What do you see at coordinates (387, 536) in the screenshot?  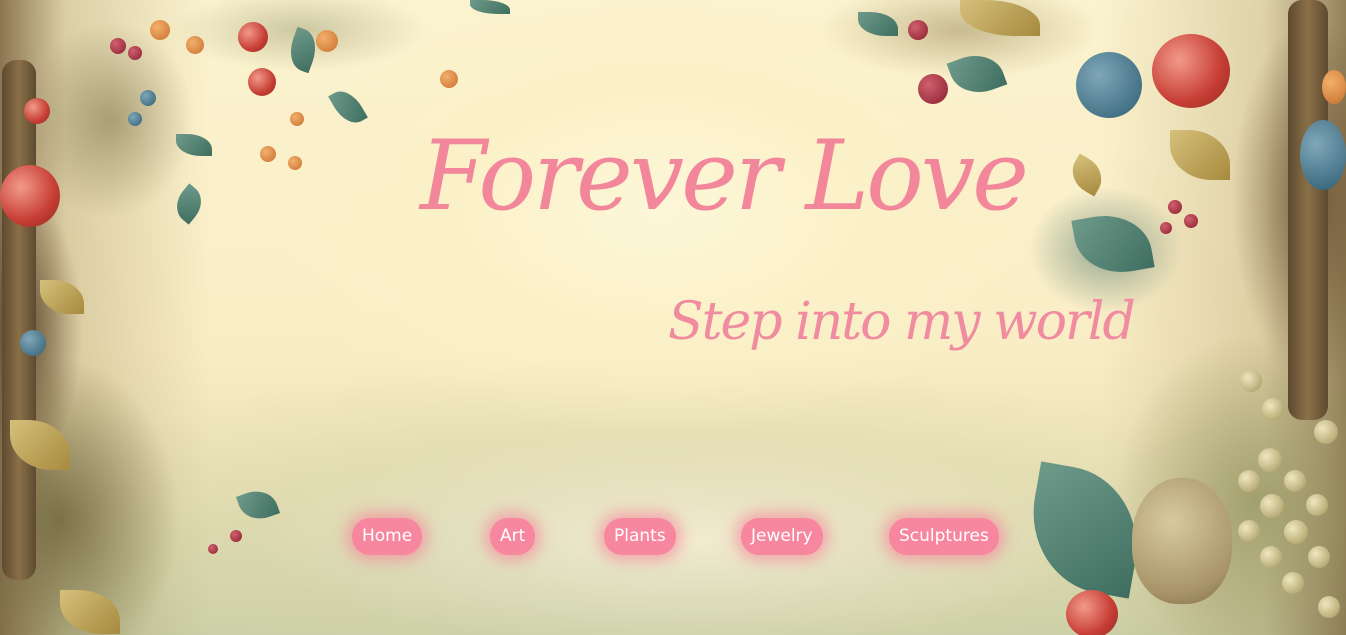 I see `nav-link-home: Home` at bounding box center [387, 536].